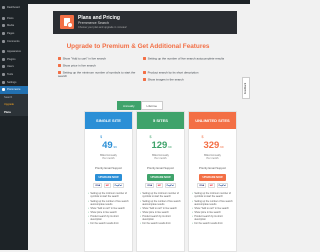  I want to click on feature-item: Show price in live search, so click(96, 65).